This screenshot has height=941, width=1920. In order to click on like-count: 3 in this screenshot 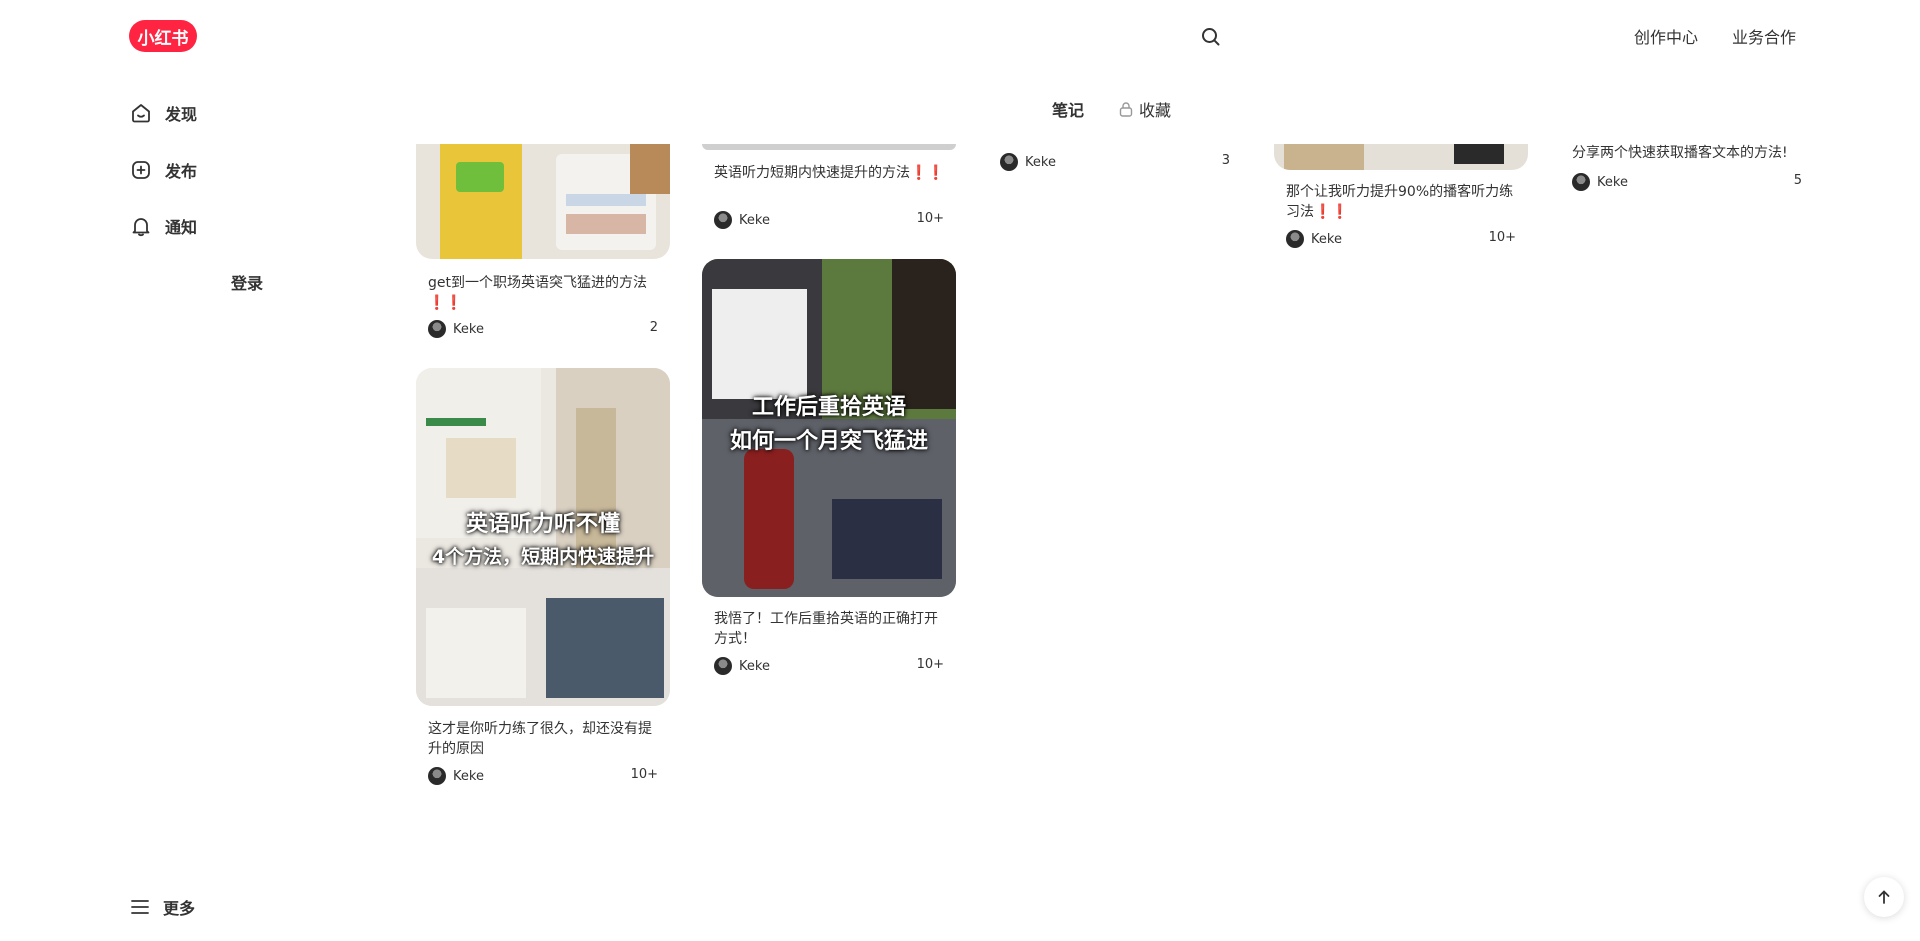, I will do `click(1205, 160)`.